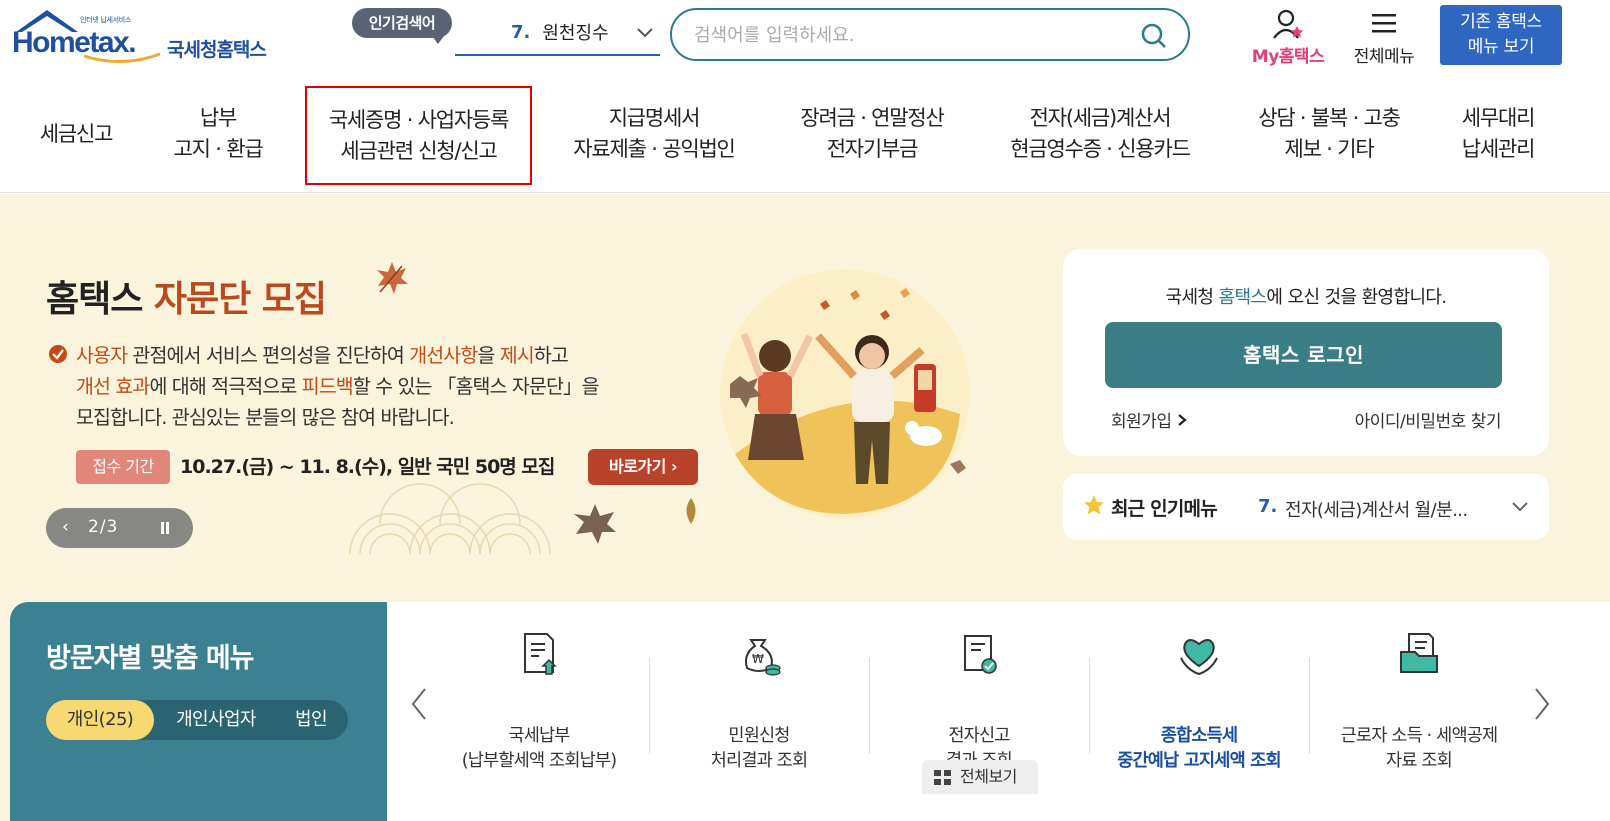 This screenshot has height=821, width=1610. What do you see at coordinates (539, 705) in the screenshot?
I see `quick-tax-payment: 국세납부 (납부할세액 조회납부)` at bounding box center [539, 705].